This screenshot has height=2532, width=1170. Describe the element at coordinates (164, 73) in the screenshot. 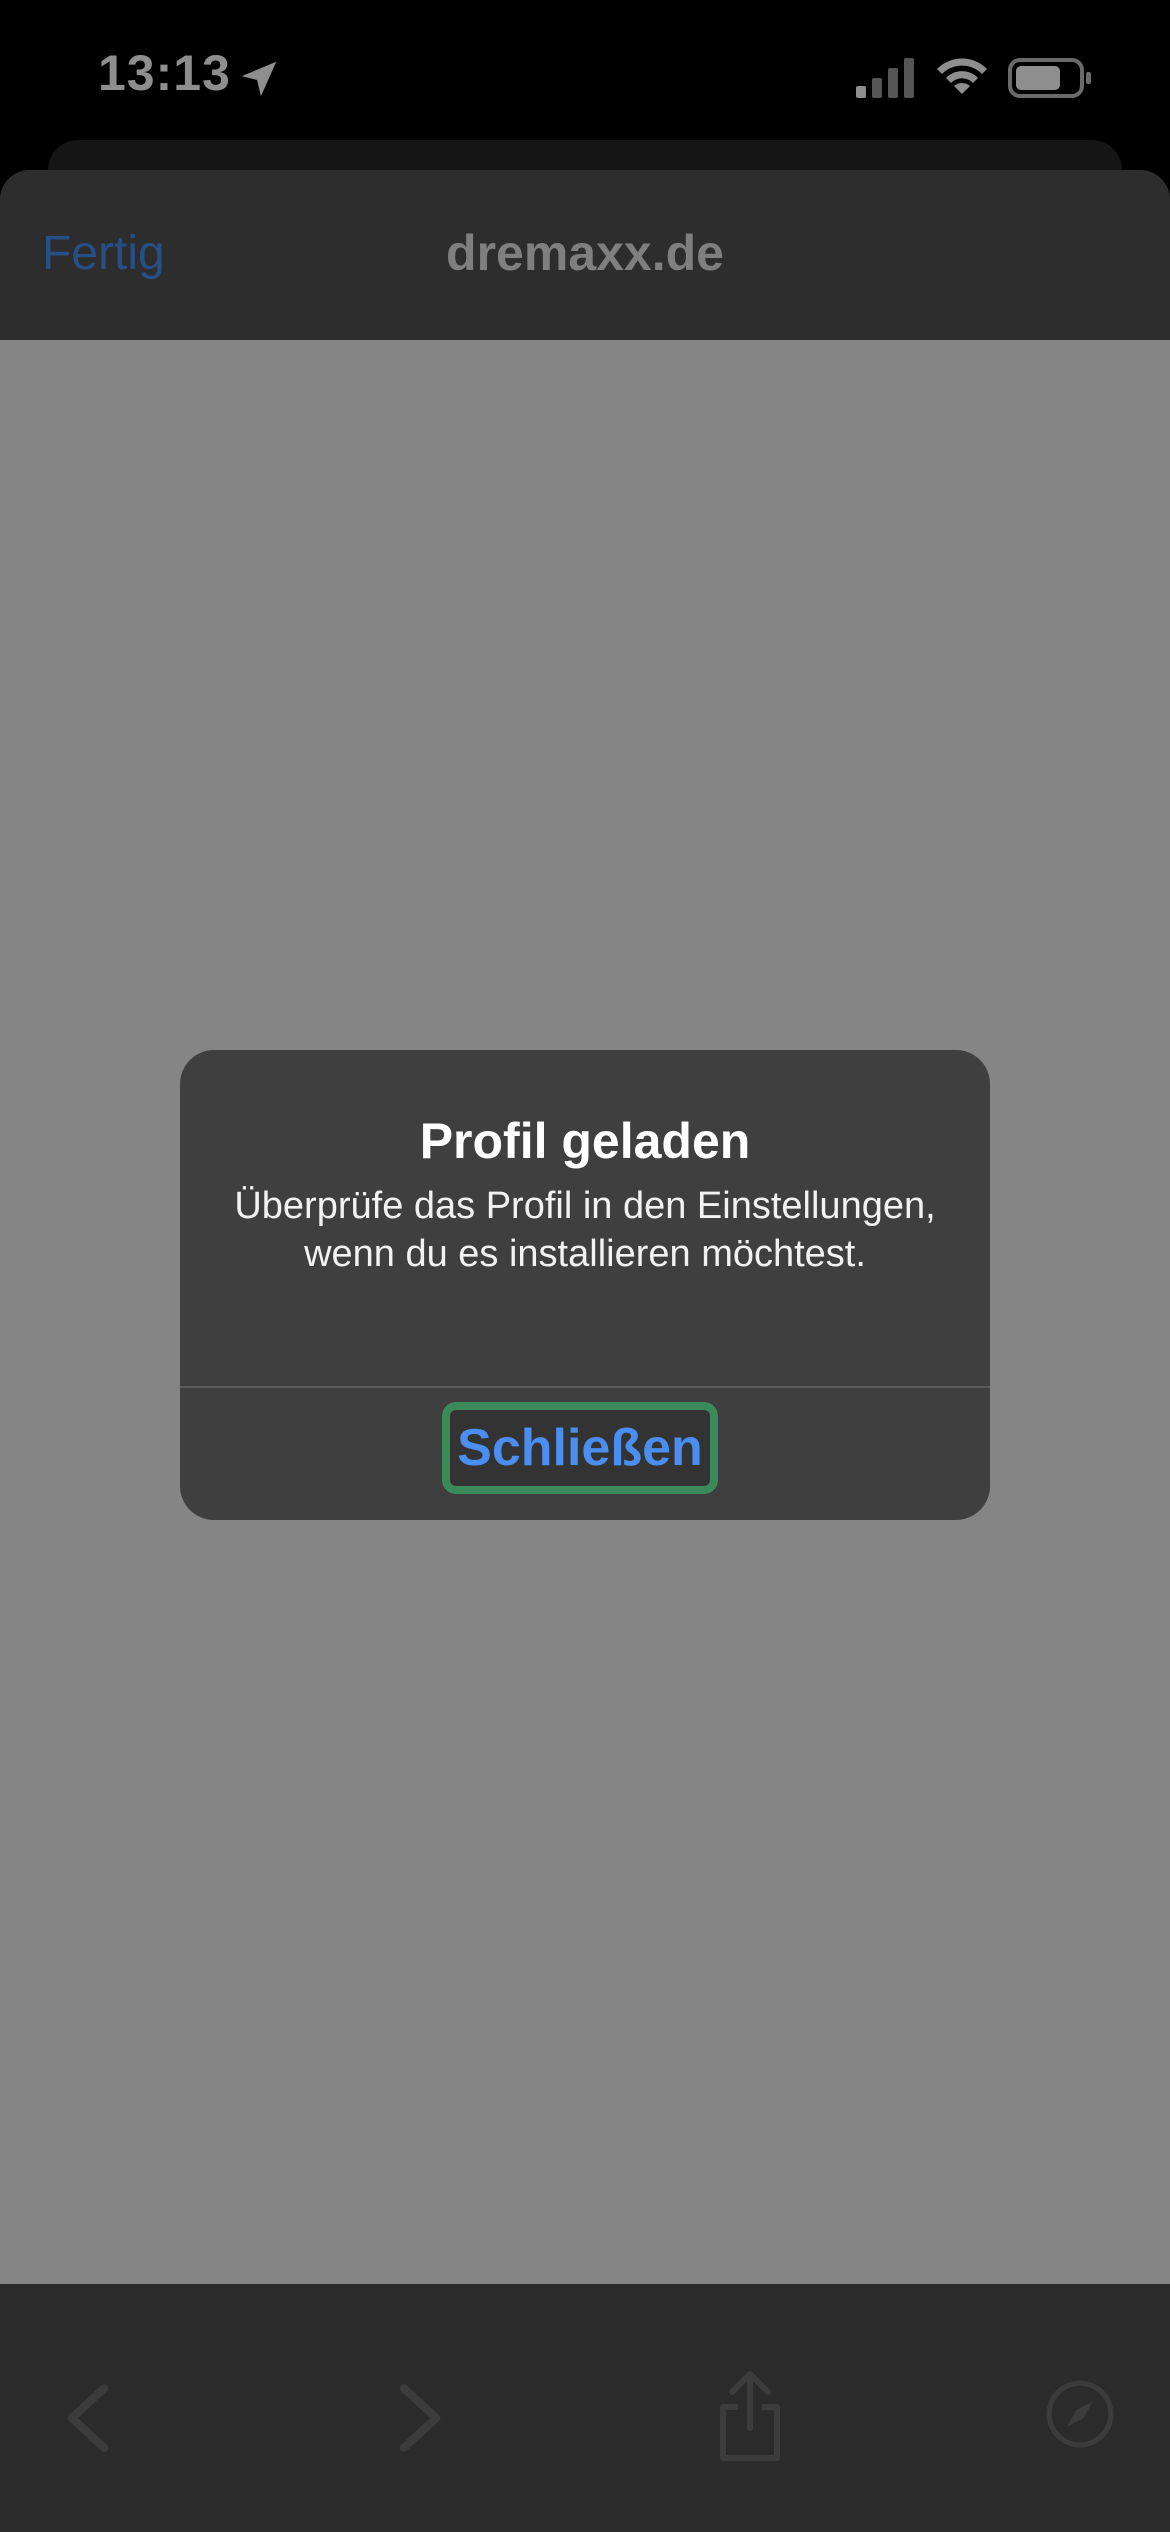

I see `status-time: 13:13` at that location.